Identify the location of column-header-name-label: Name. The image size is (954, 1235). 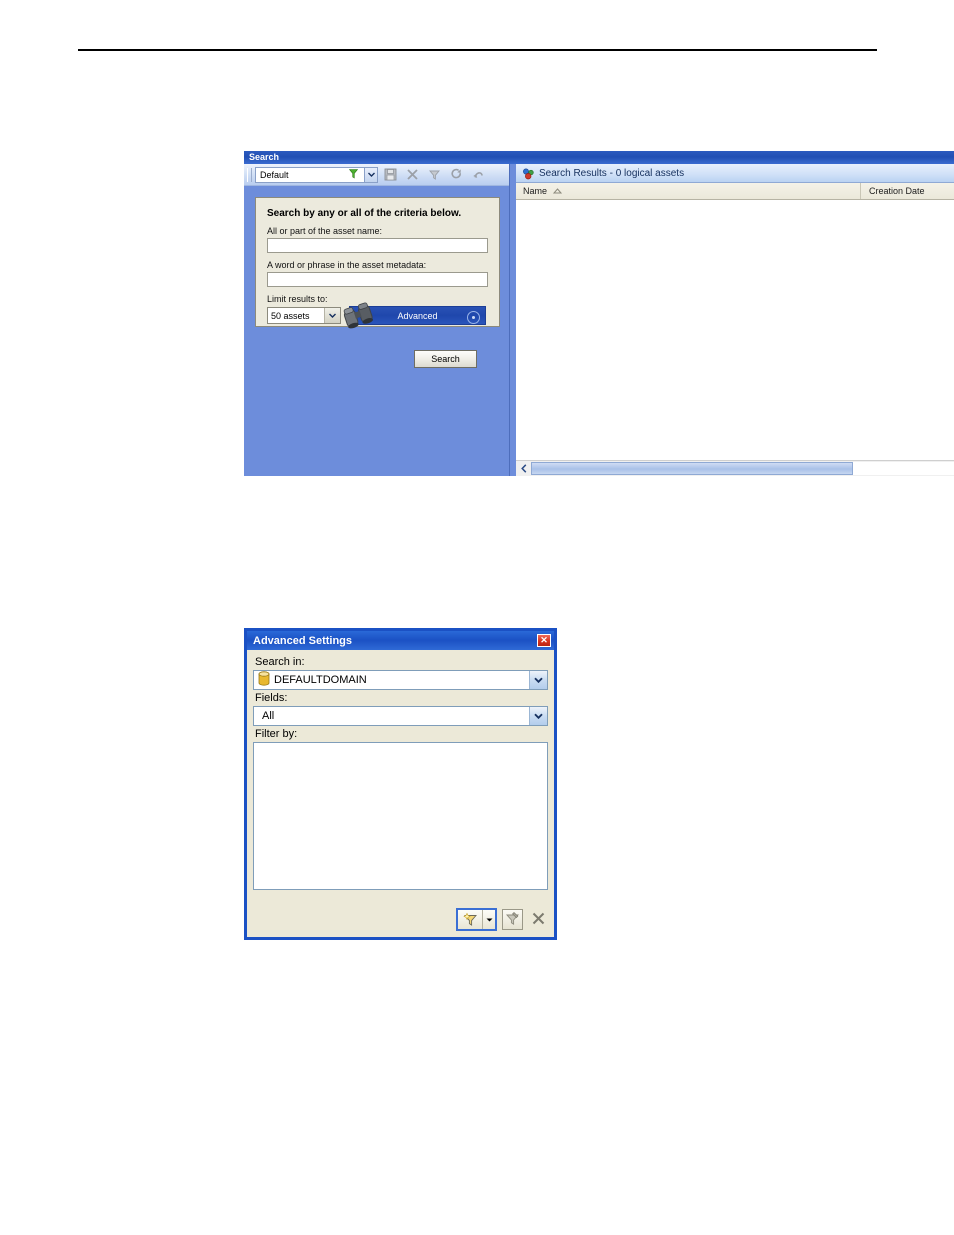
(535, 191).